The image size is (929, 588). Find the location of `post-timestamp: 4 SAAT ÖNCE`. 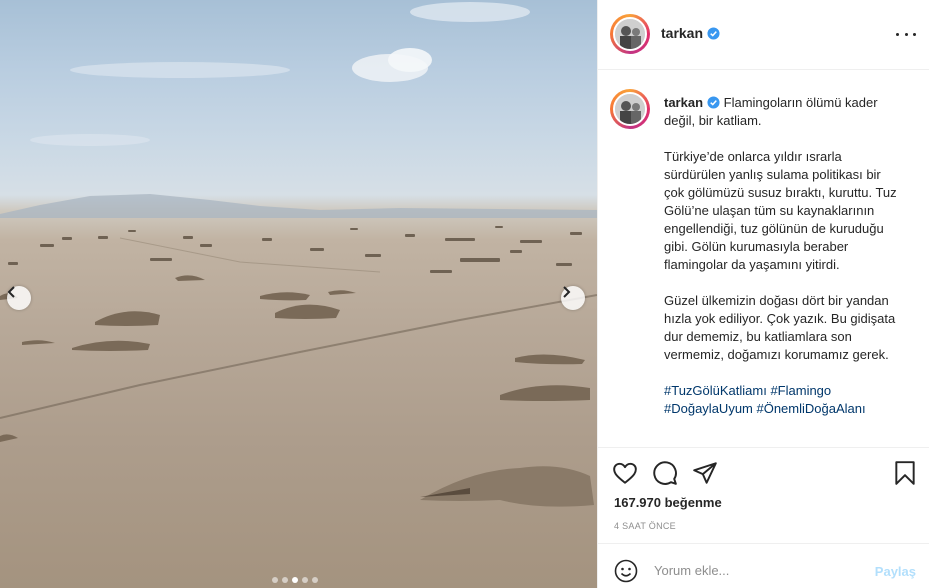

post-timestamp: 4 SAAT ÖNCE is located at coordinates (645, 526).